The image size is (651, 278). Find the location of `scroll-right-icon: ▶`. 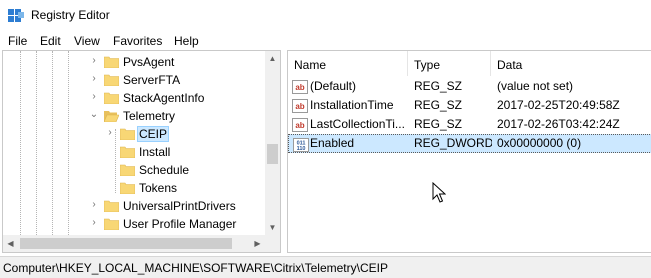

scroll-right-icon: ▶ is located at coordinates (257, 243).